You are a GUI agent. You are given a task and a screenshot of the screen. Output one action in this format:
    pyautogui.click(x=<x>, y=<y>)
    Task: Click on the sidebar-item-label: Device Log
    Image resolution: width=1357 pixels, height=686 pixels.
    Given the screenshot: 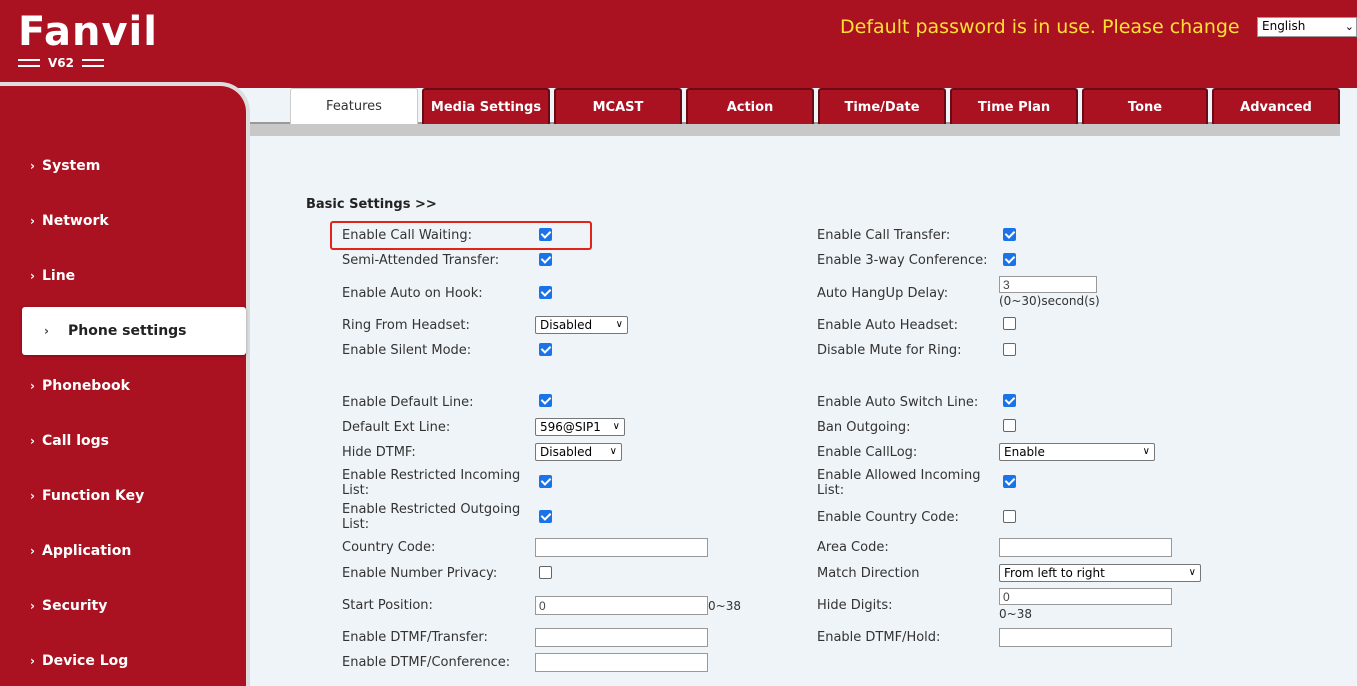 What is the action you would take?
    pyautogui.click(x=85, y=661)
    